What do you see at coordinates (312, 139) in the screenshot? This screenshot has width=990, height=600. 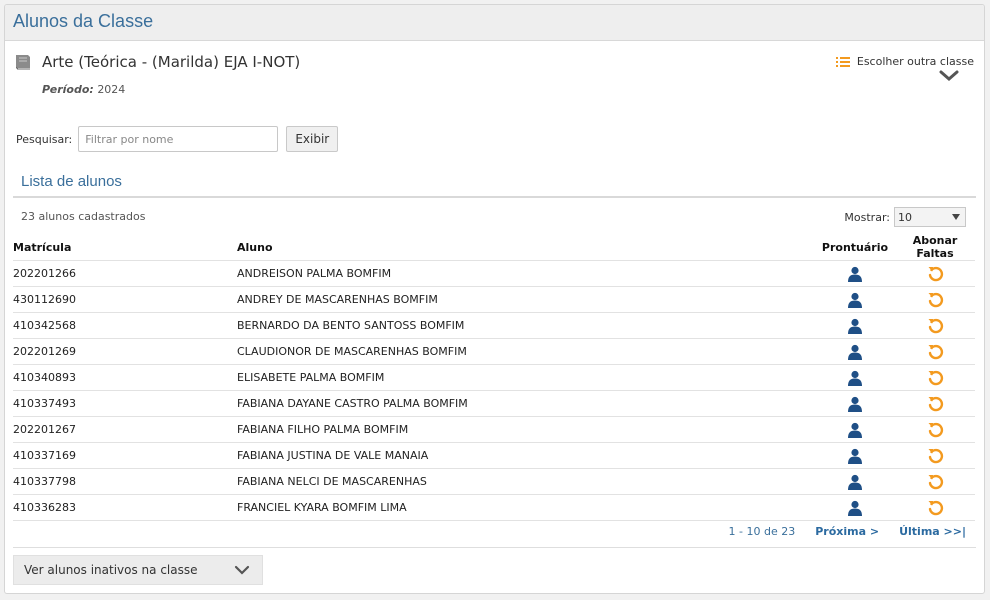 I see `exibir-button: Exibir` at bounding box center [312, 139].